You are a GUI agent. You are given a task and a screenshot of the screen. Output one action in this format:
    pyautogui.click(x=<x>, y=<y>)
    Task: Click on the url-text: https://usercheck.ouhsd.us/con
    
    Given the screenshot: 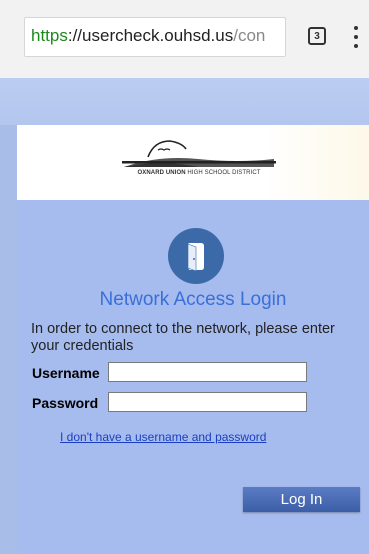 What is the action you would take?
    pyautogui.click(x=148, y=36)
    